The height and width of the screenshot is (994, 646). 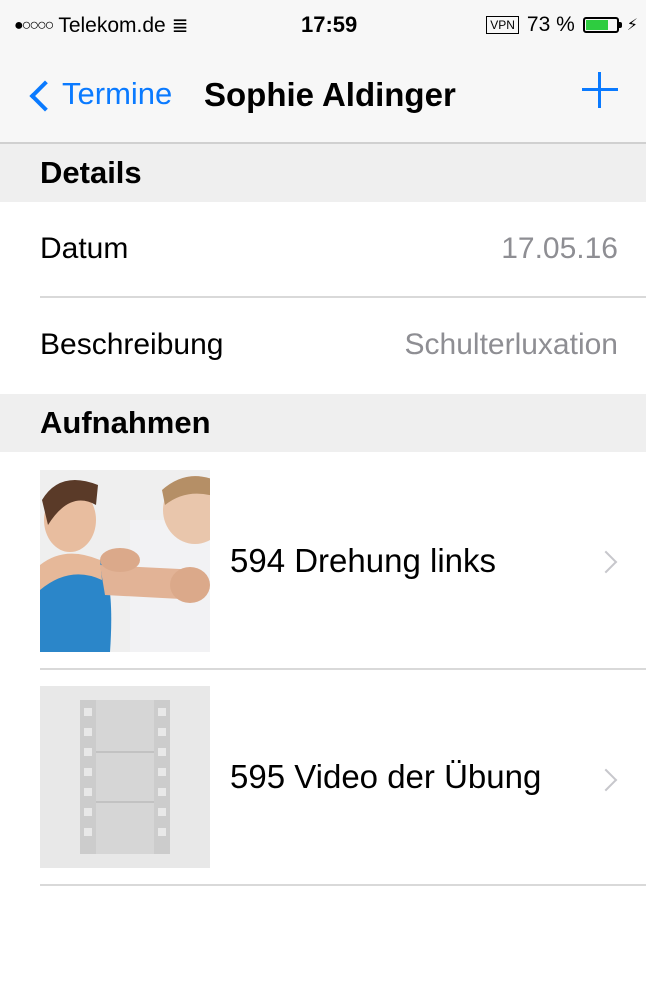 I want to click on film-strip-icon, so click(x=125, y=777).